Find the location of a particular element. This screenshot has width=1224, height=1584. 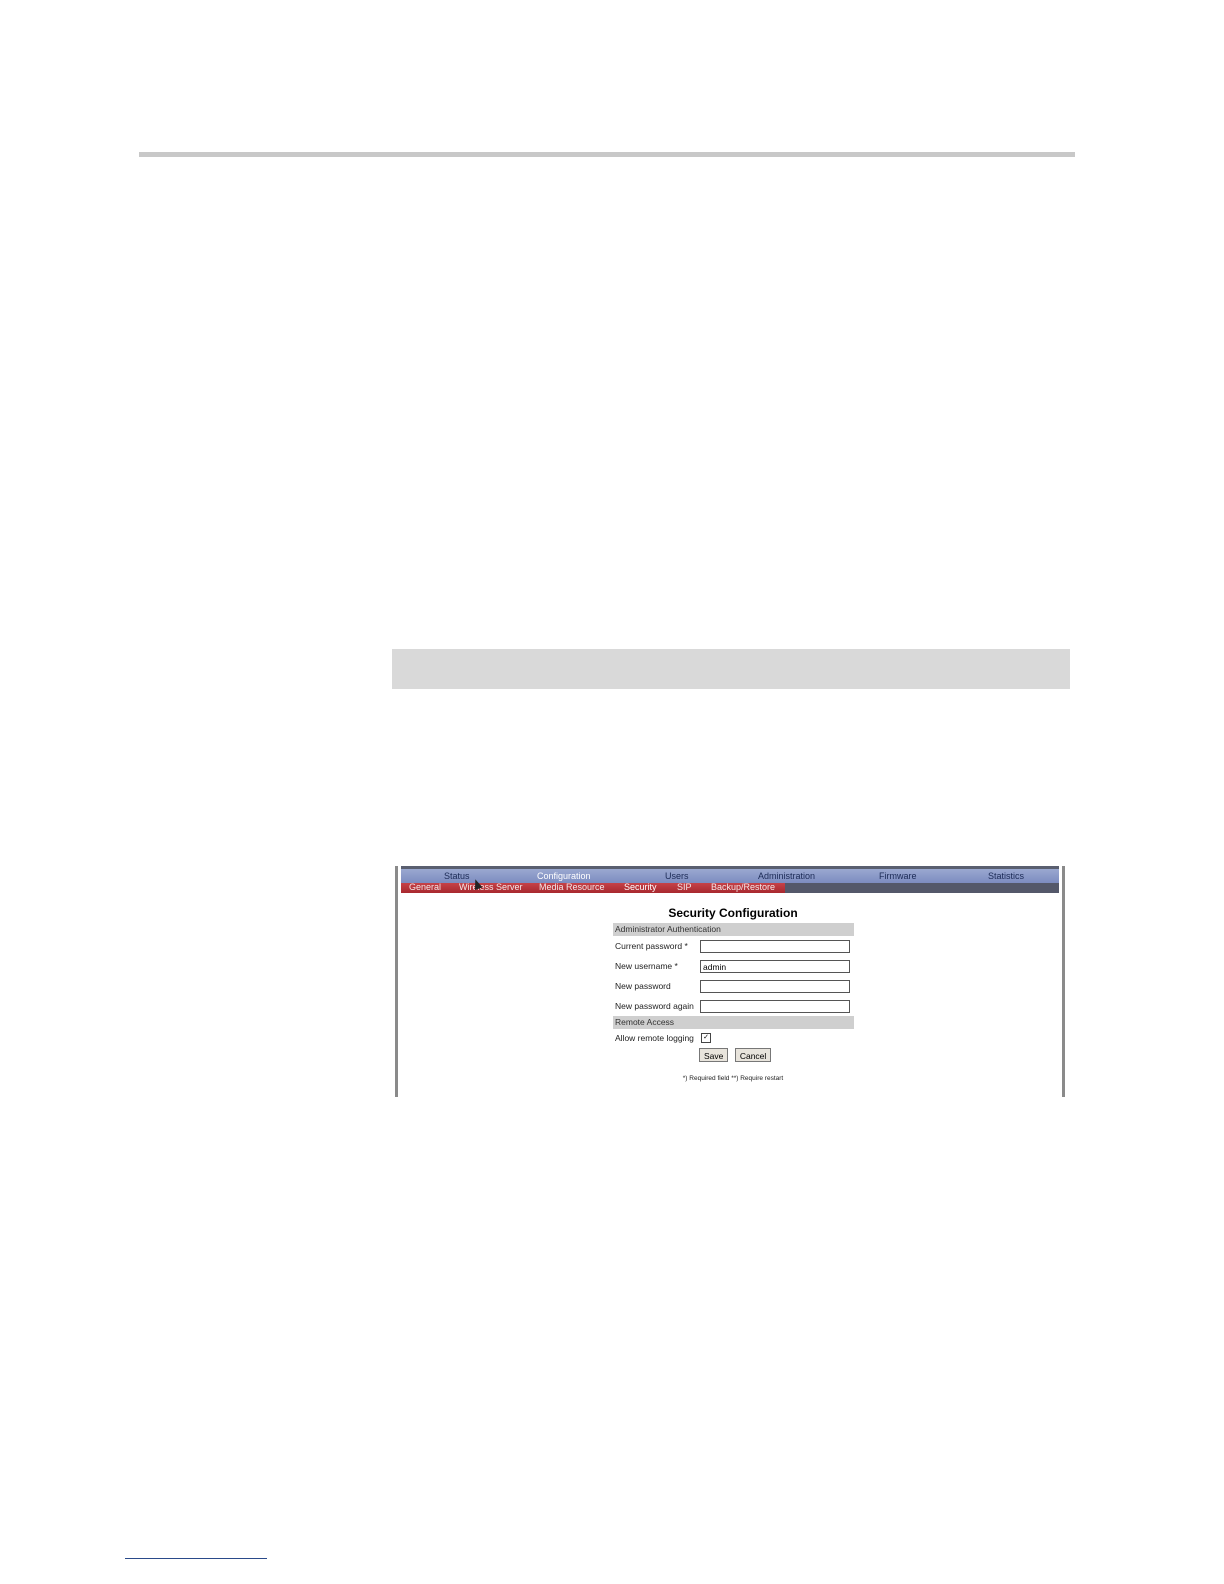

form-row: Allow remote logging ✓ is located at coordinates (733, 1037).